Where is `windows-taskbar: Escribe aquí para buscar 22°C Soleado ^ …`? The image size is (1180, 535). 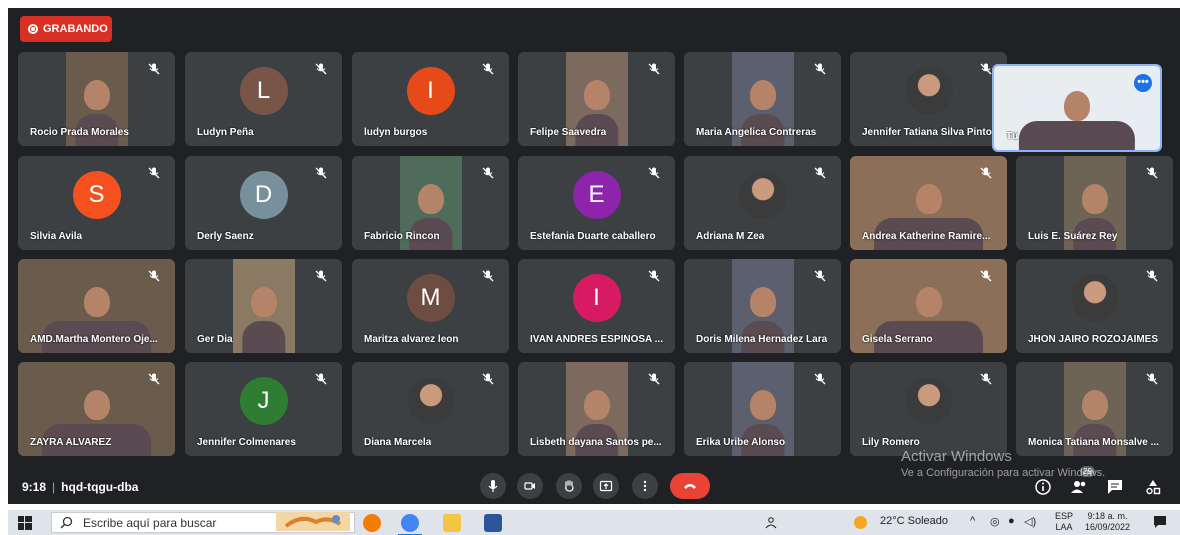
windows-taskbar: Escribe aquí para buscar 22°C Soleado ^ … is located at coordinates (594, 522).